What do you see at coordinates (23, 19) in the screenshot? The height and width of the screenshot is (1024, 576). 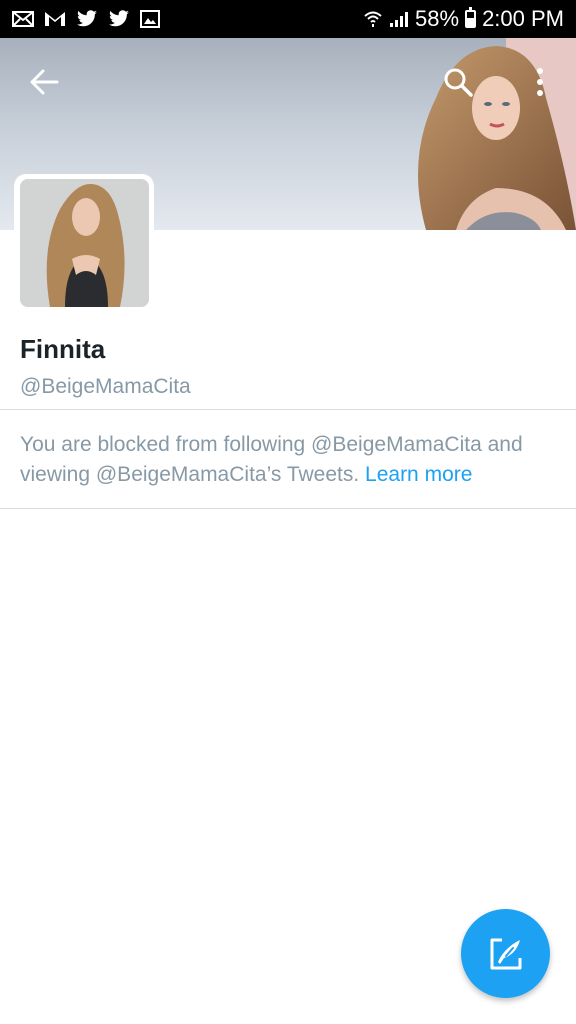 I see `mail-icon` at bounding box center [23, 19].